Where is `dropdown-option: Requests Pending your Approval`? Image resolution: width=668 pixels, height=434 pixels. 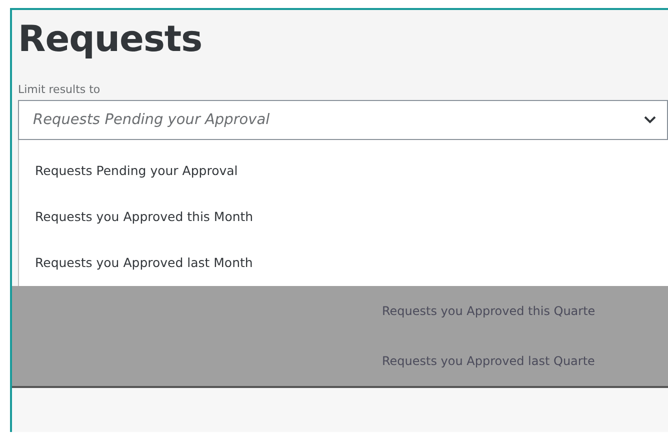
dropdown-option: Requests Pending your Approval is located at coordinates (343, 171).